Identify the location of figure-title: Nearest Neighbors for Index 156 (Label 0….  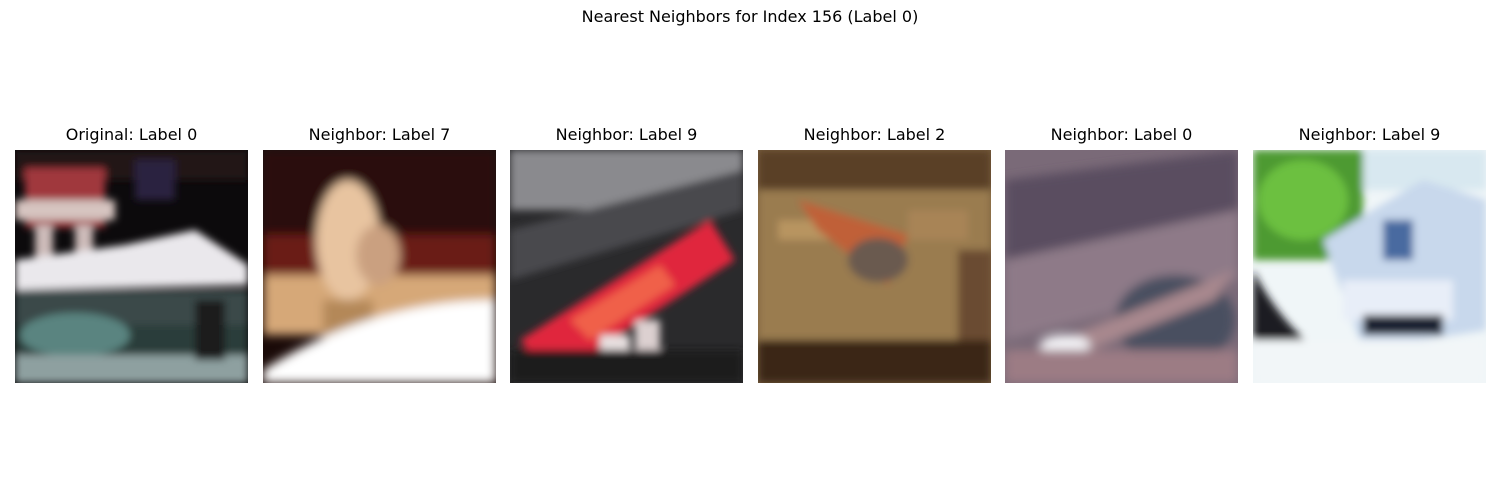
(750, 16).